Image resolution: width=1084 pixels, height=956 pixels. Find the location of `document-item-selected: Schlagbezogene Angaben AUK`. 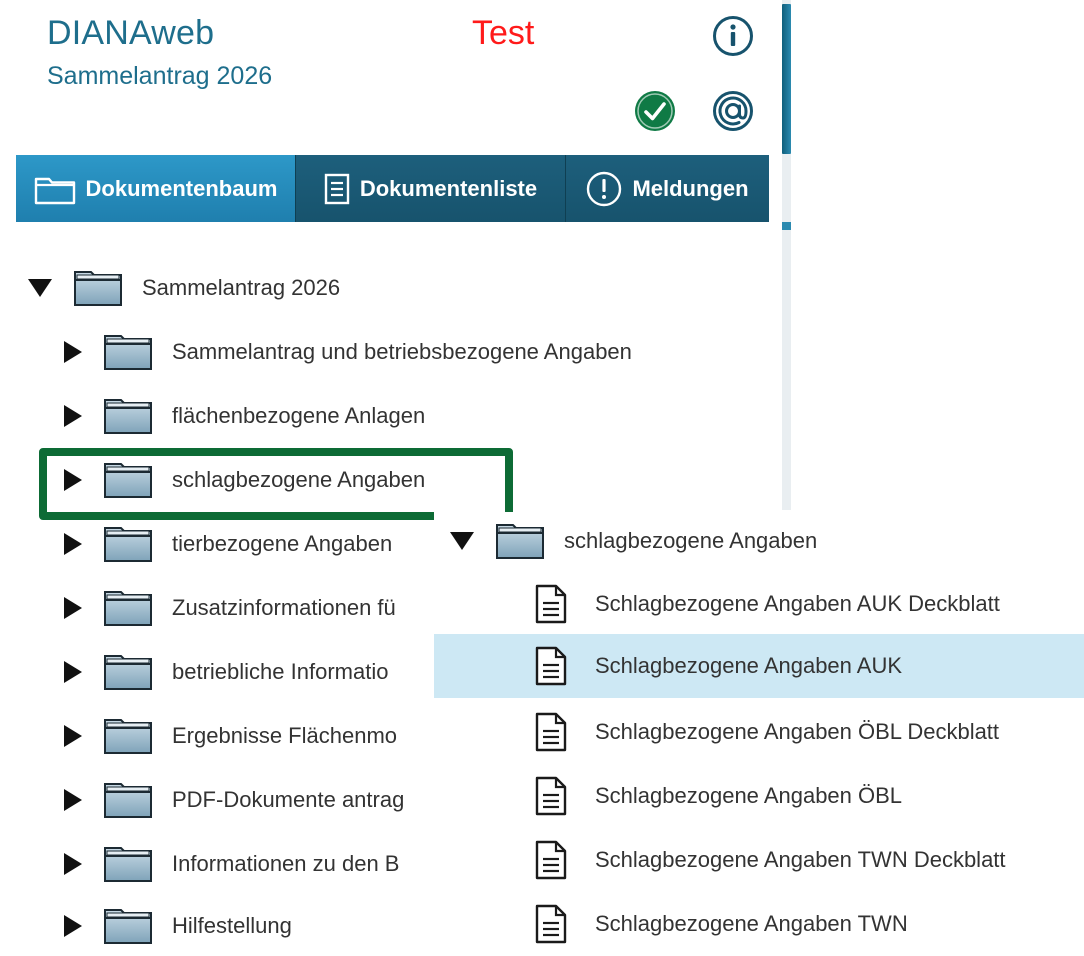

document-item-selected: Schlagbezogene Angaben AUK is located at coordinates (759, 666).